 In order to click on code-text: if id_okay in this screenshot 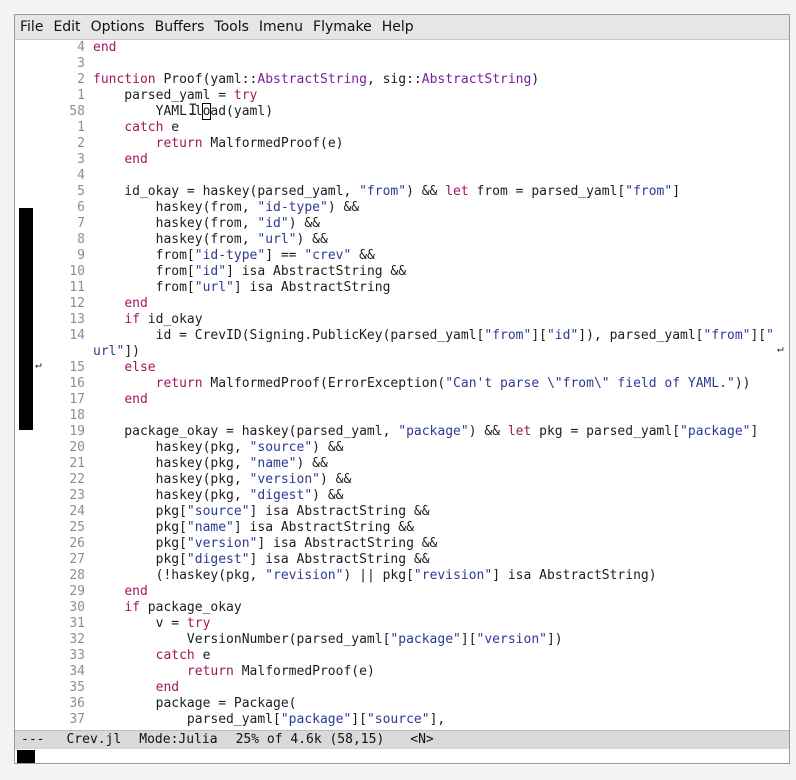, I will do `click(143, 320)`.